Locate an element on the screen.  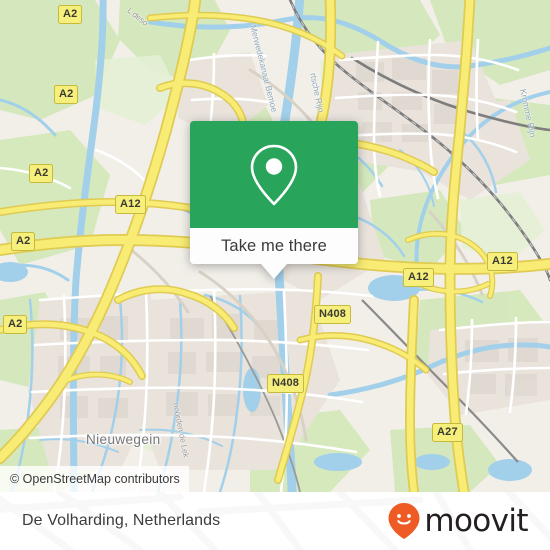
callout-pin-panel is located at coordinates (274, 174).